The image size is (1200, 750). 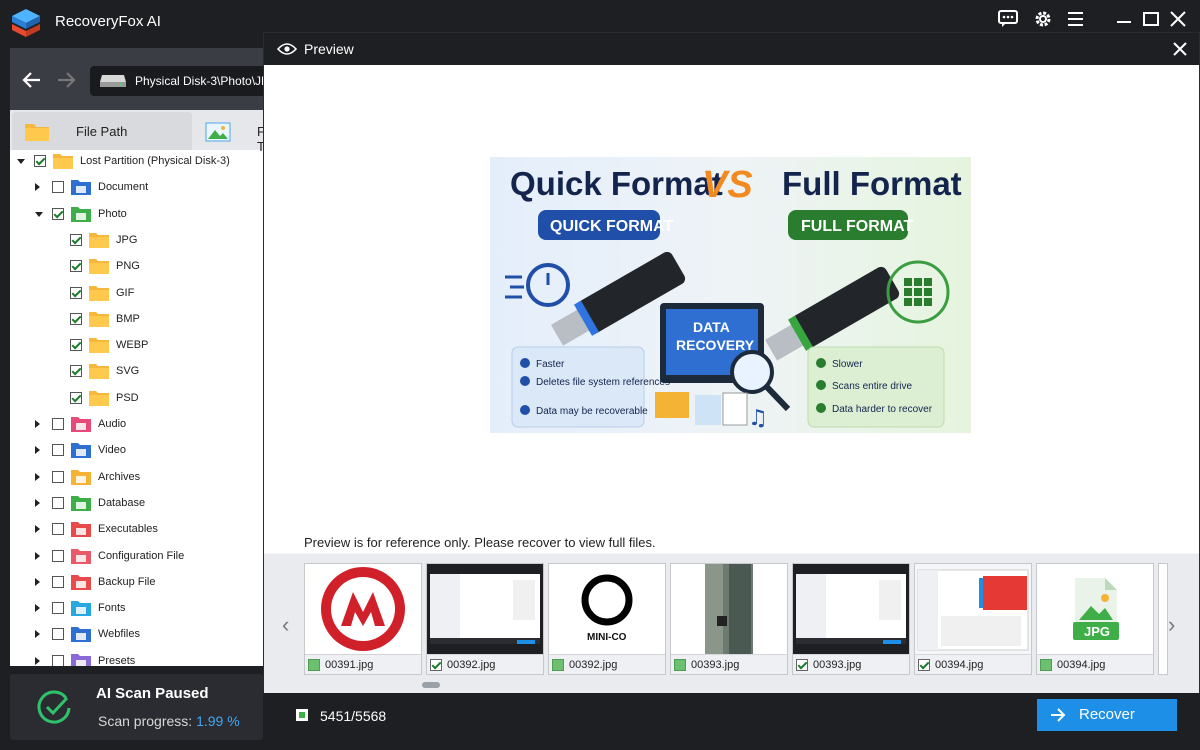 What do you see at coordinates (136, 425) in the screenshot?
I see `tree-item: Audio` at bounding box center [136, 425].